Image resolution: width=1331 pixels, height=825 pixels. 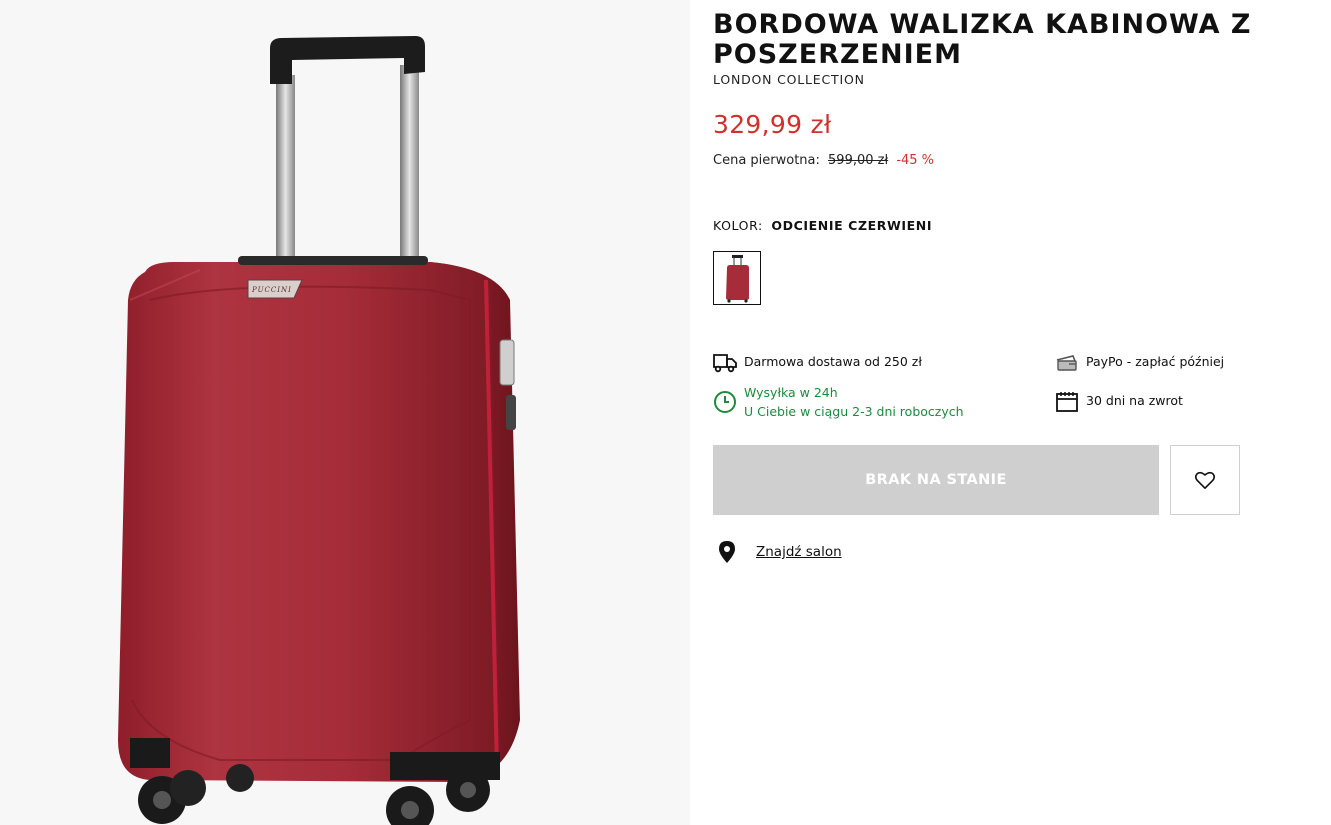 I want to click on feature-returns: 30 dni na zwrot, so click(x=1119, y=402).